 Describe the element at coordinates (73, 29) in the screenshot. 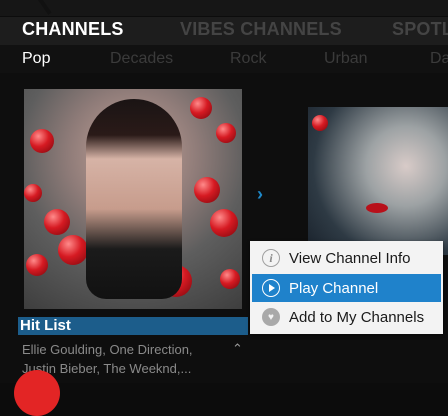

I see `tab-channels: CHANNELS` at that location.